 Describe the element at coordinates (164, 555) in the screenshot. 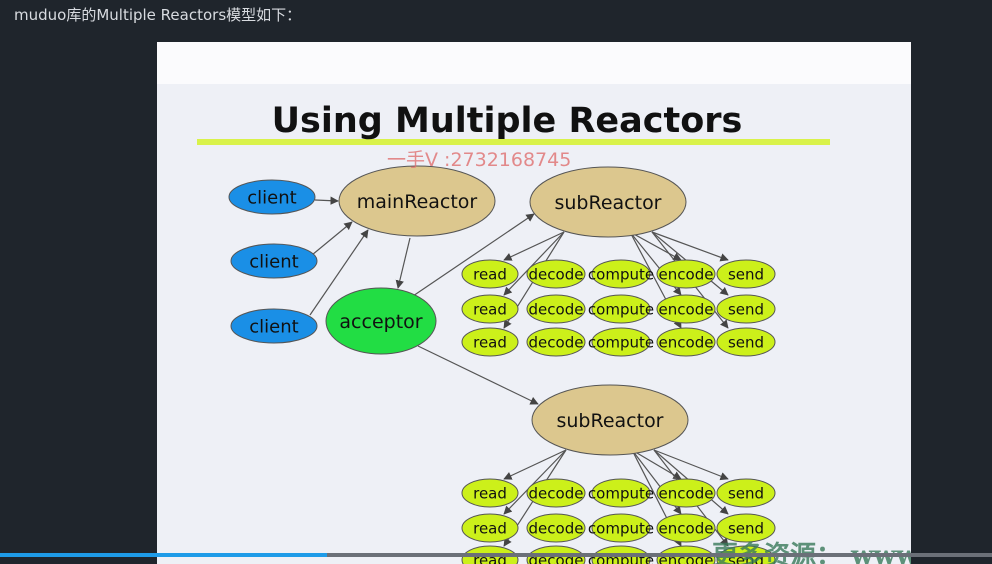

I see `video-progress-fill` at that location.